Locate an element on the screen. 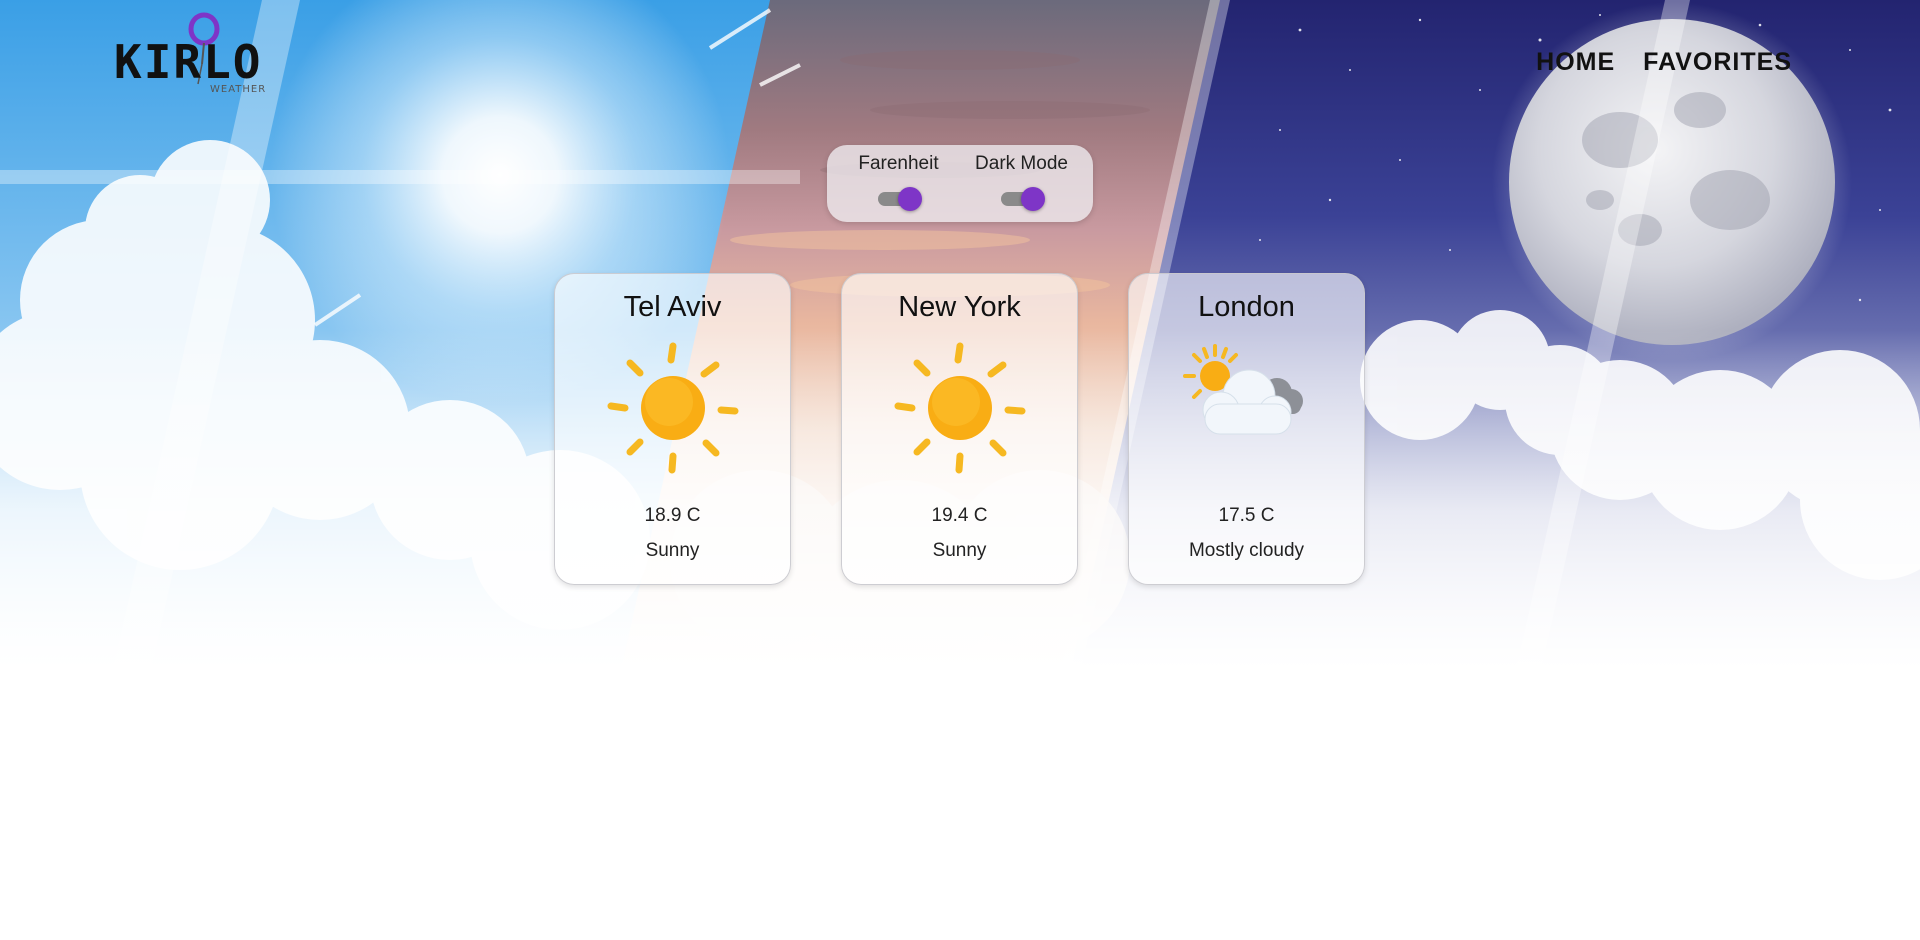 The image size is (1920, 940). svg-text: WEATHER is located at coordinates (238, 89).